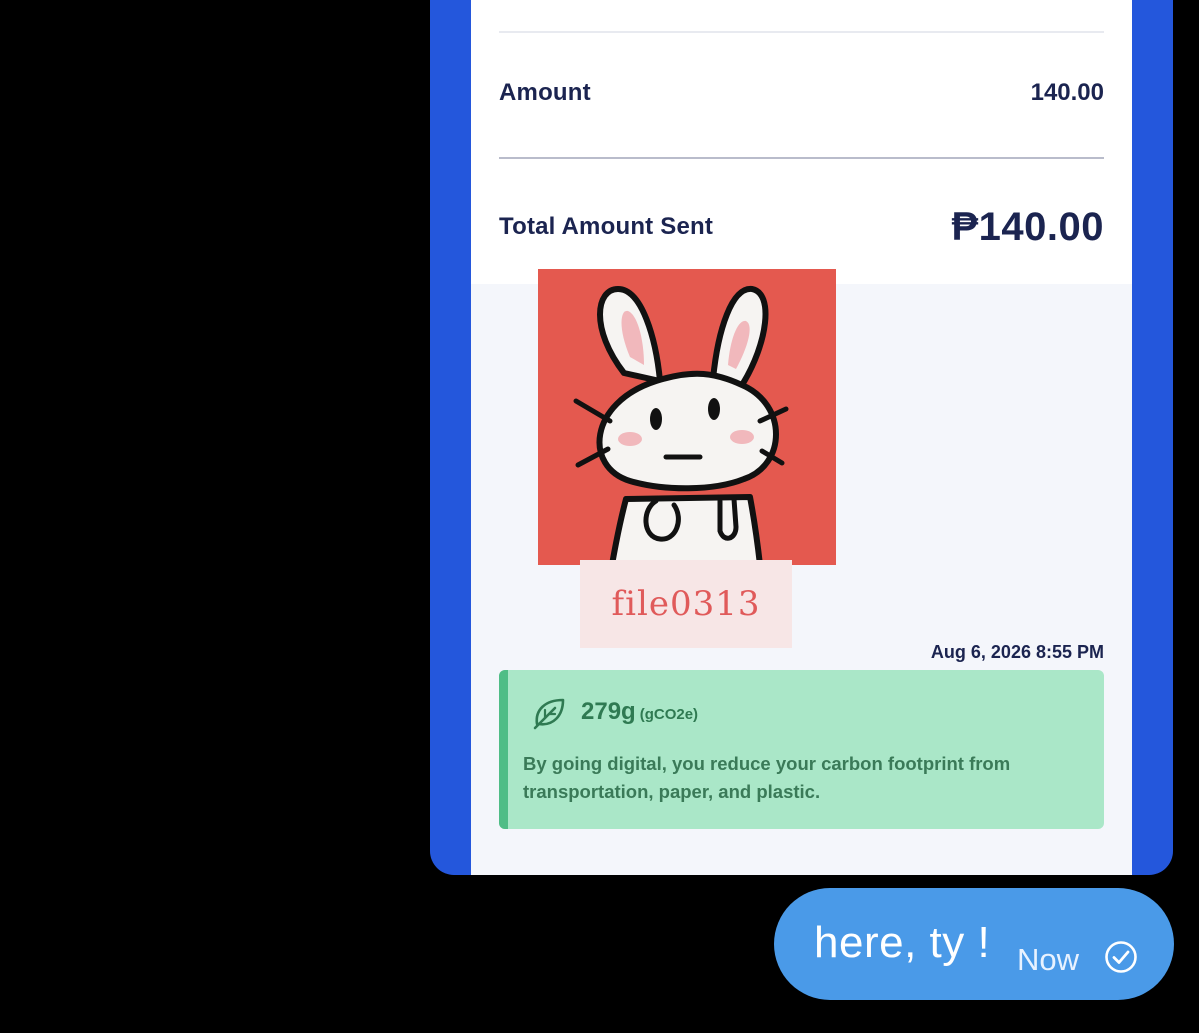 The image size is (1199, 1033). I want to click on check-circle-icon, so click(1121, 957).